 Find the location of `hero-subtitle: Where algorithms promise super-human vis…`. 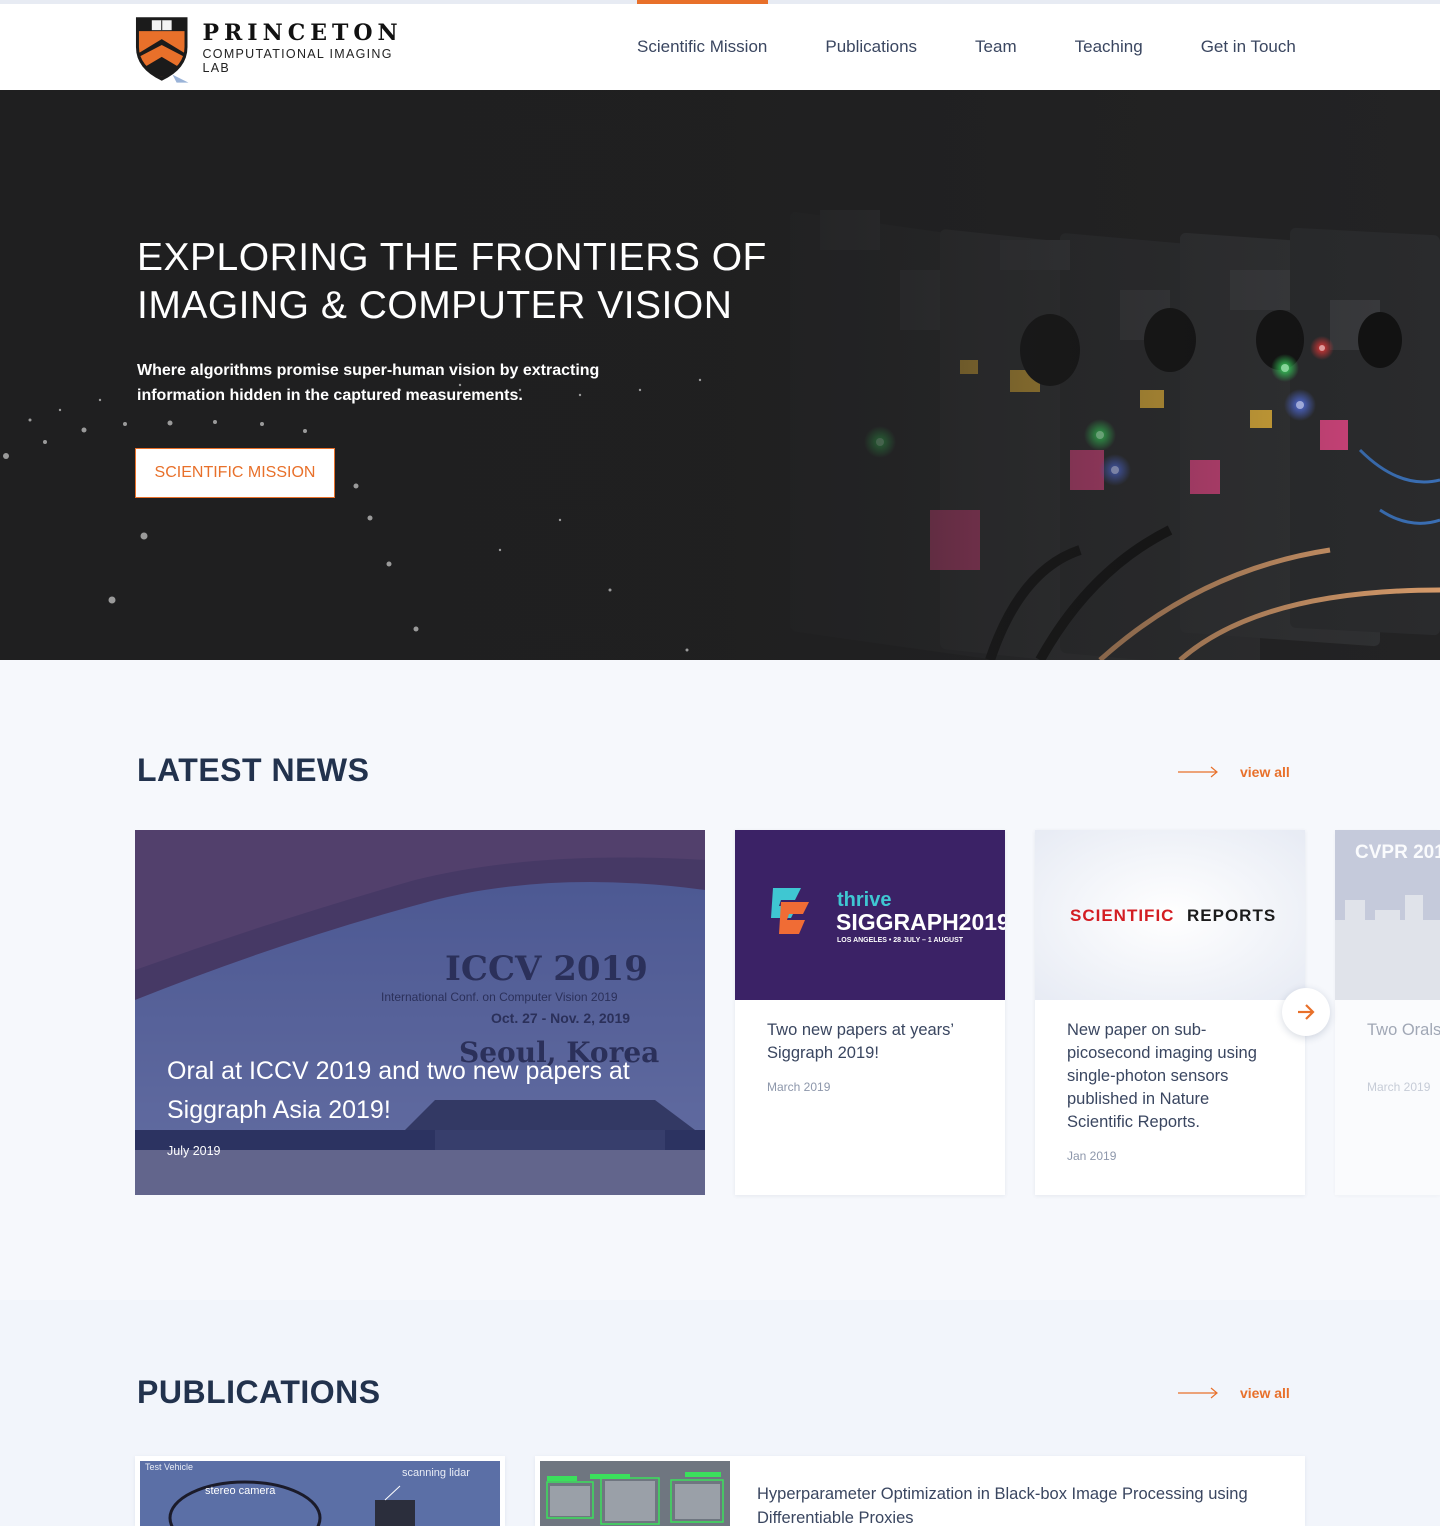

hero-subtitle: Where algorithms promise super-human vis… is located at coordinates (368, 383).